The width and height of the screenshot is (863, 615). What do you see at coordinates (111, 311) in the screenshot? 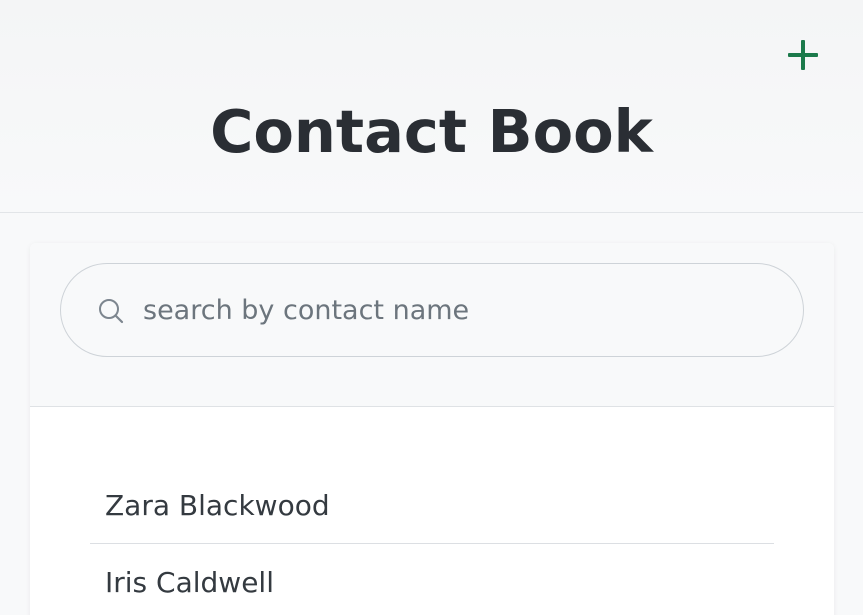
I see `search-icon` at bounding box center [111, 311].